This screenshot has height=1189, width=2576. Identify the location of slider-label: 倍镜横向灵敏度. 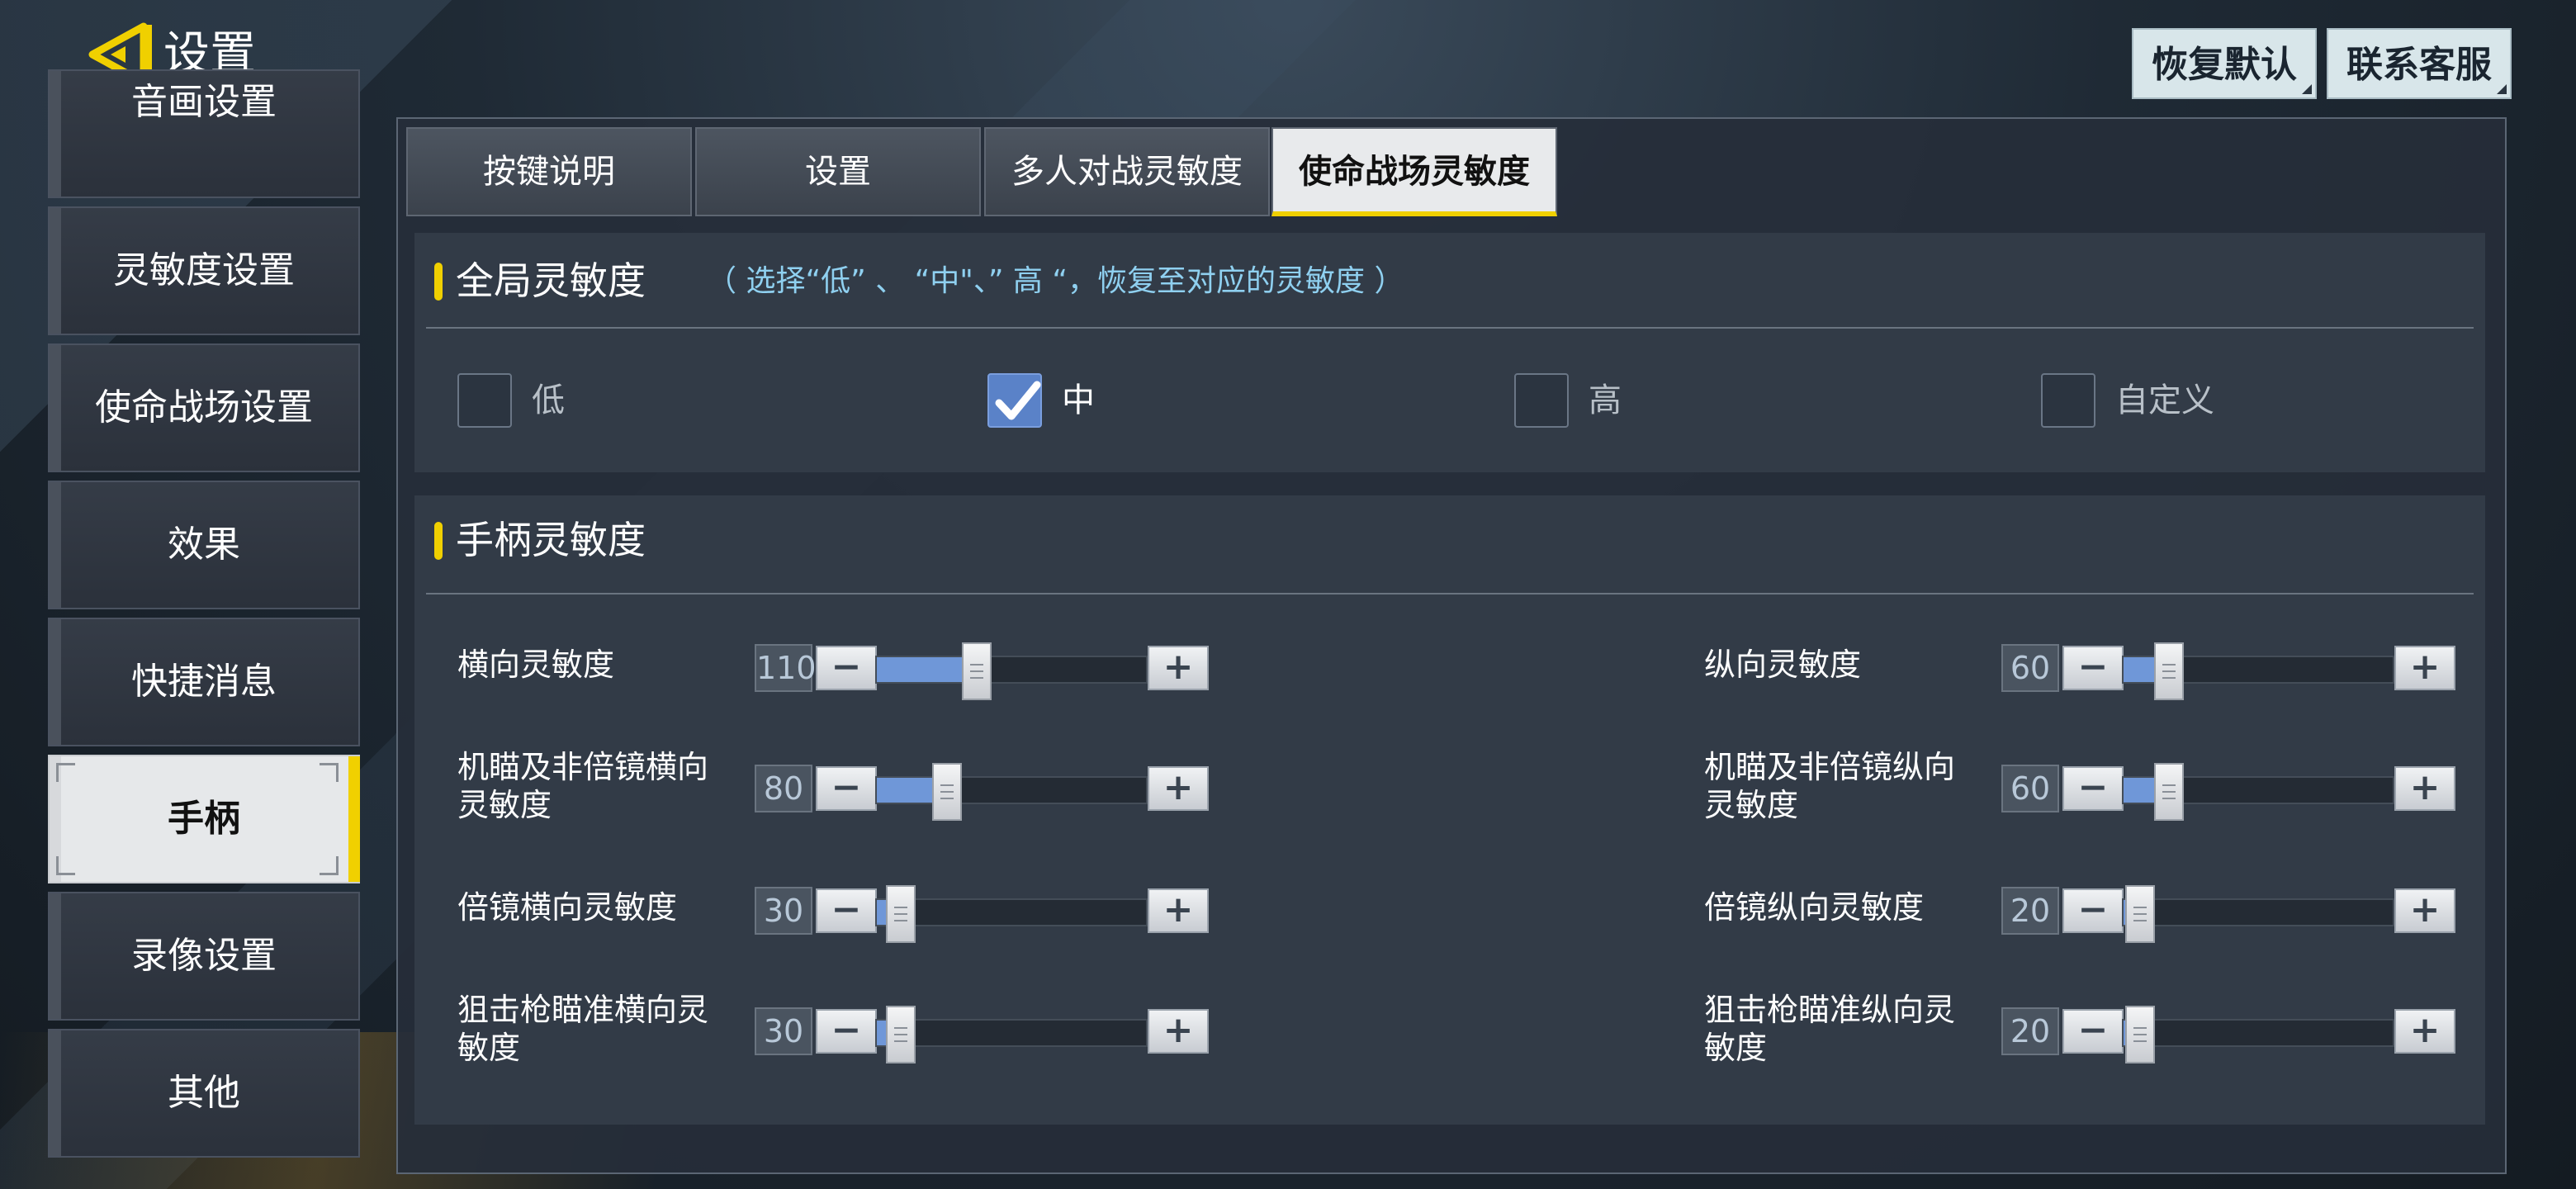
(567, 907).